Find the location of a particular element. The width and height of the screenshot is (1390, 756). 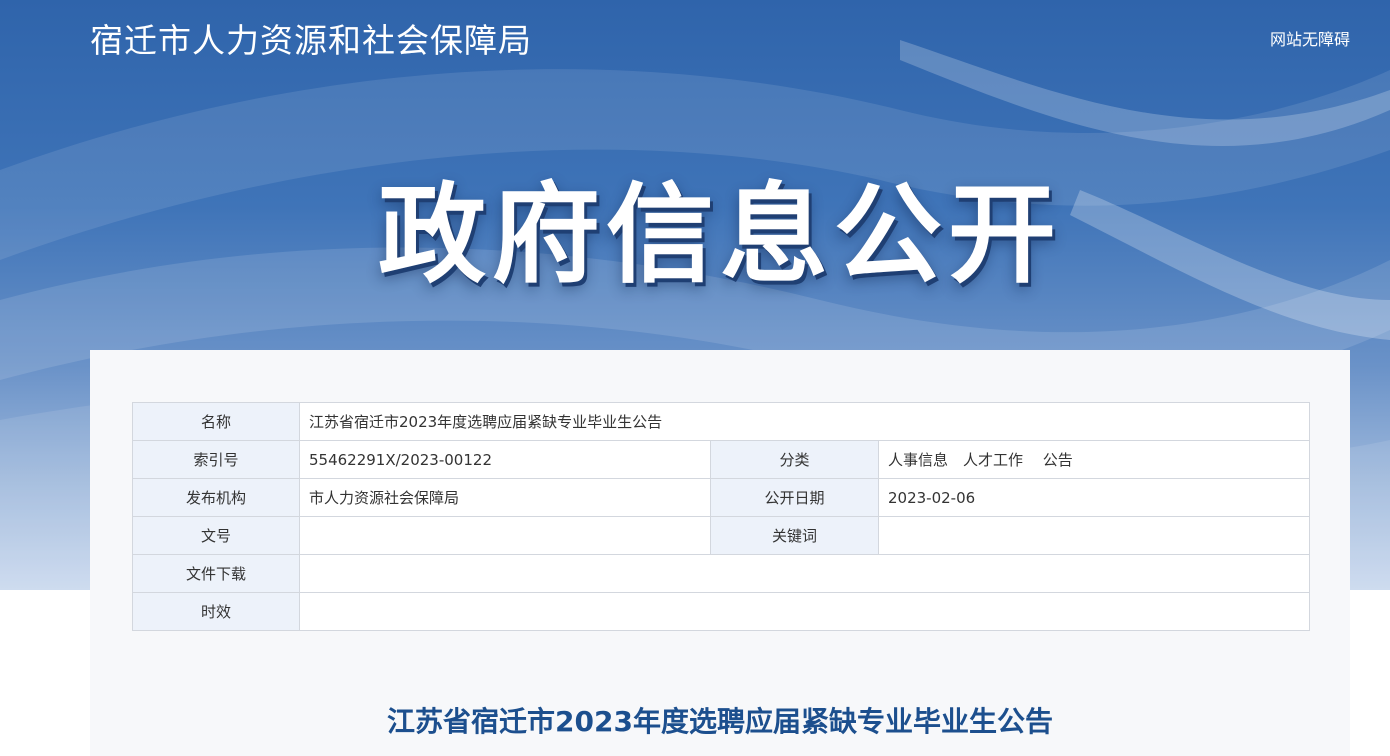

download-value is located at coordinates (804, 573).